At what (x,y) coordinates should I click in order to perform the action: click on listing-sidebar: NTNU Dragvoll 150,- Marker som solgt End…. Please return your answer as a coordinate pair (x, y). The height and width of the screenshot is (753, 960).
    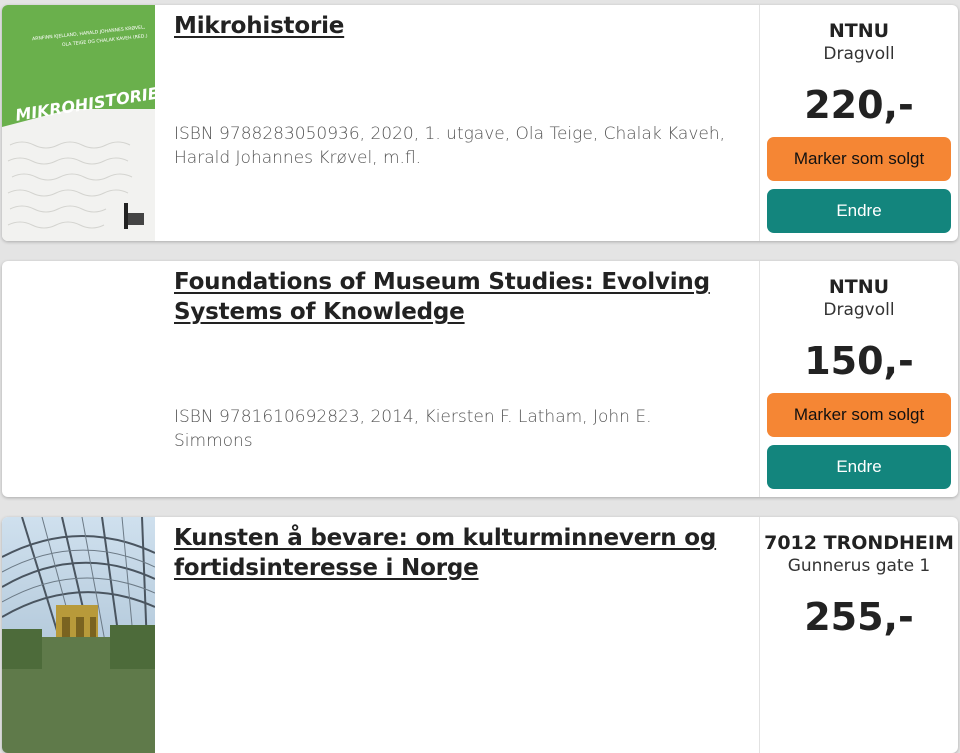
    Looking at the image, I should click on (858, 379).